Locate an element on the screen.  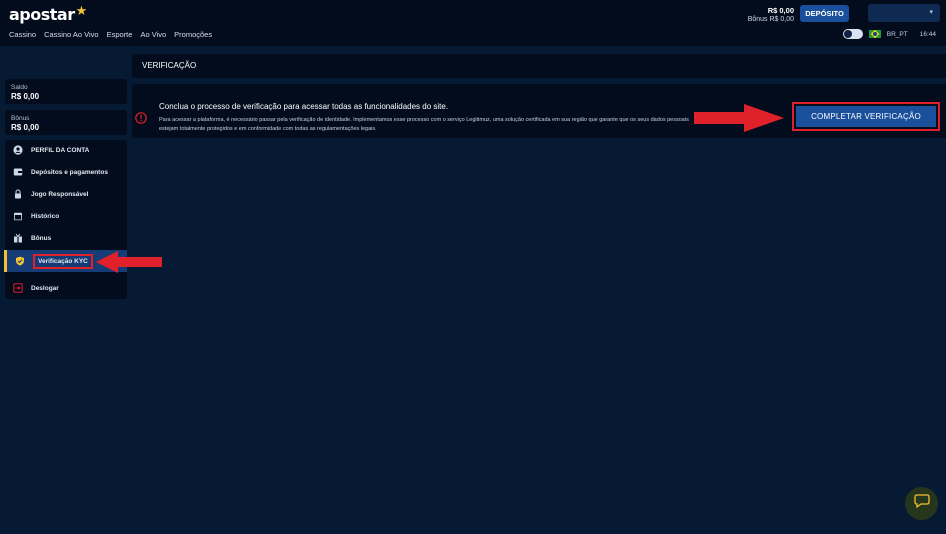
sidebar-item-label: Jogo Responsável is located at coordinates (60, 194).